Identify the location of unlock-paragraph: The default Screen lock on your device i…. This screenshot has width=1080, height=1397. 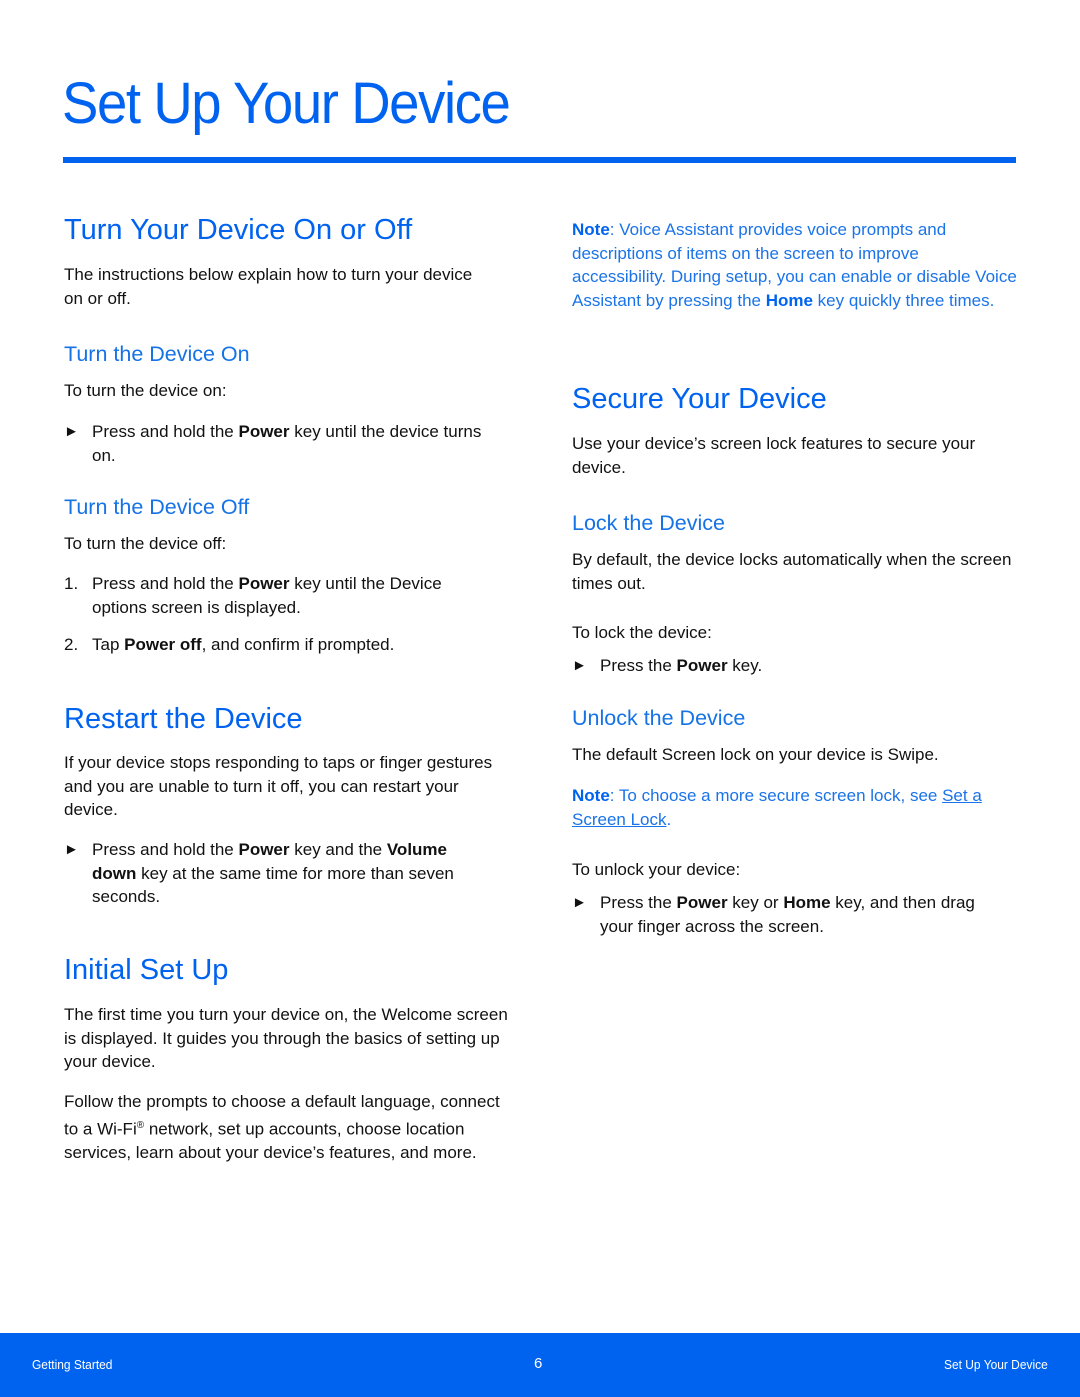
(755, 754).